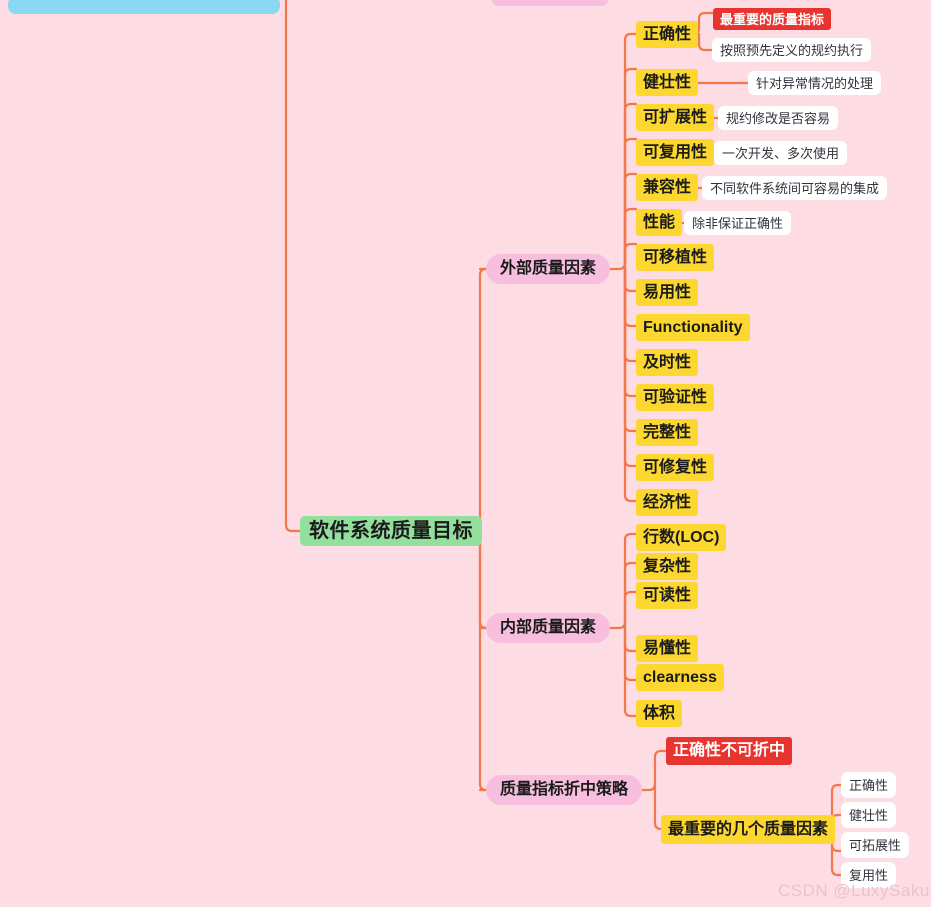 The height and width of the screenshot is (907, 931). Describe the element at coordinates (781, 153) in the screenshot. I see `note-develop-once-use-many: 一次开发、多次使用` at that location.